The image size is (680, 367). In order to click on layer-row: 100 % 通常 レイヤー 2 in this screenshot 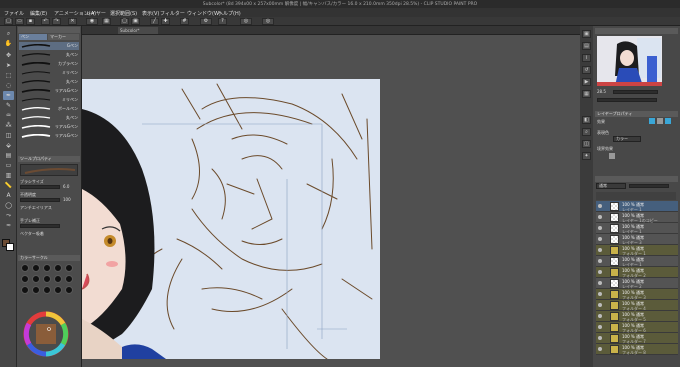, I will do `click(637, 283)`.